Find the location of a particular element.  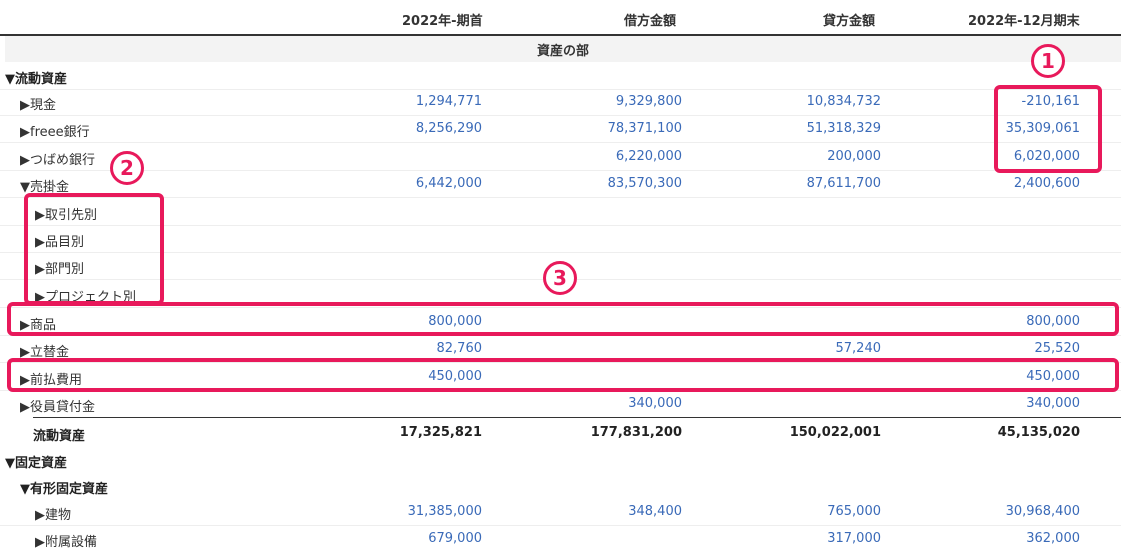

total-debit: 177,831,200 is located at coordinates (636, 432).